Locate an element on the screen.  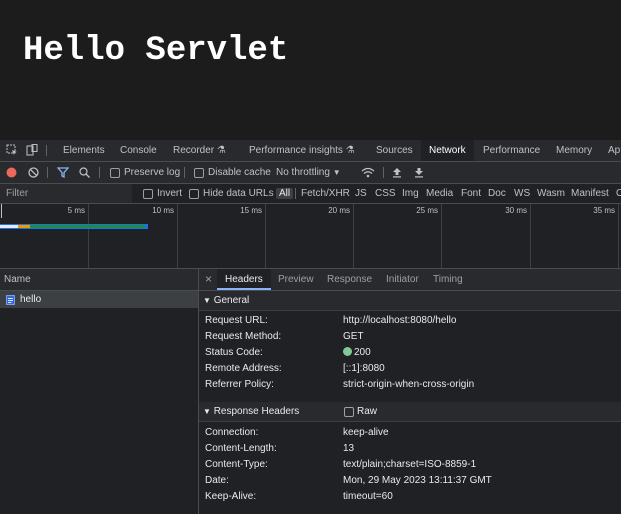
network-conditions-icon is located at coordinates (368, 172).